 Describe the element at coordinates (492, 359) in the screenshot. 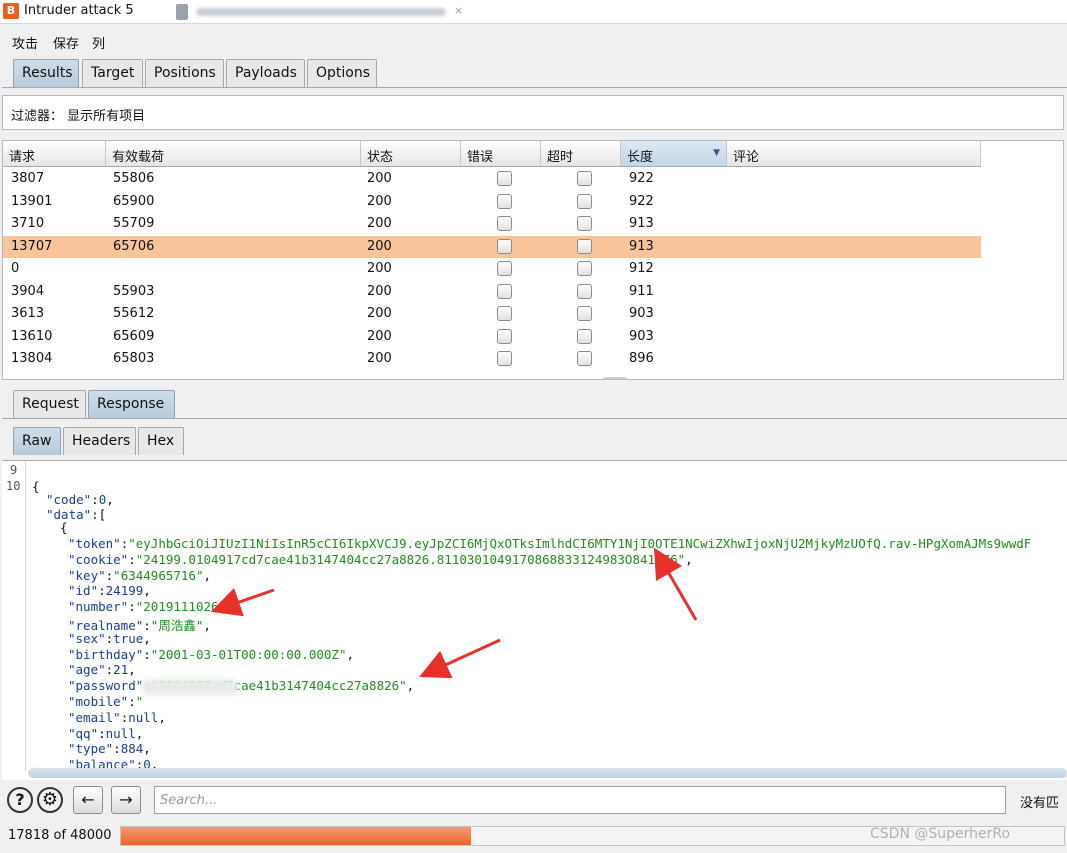

I see `table-row: 13804 65803 200 896` at that location.